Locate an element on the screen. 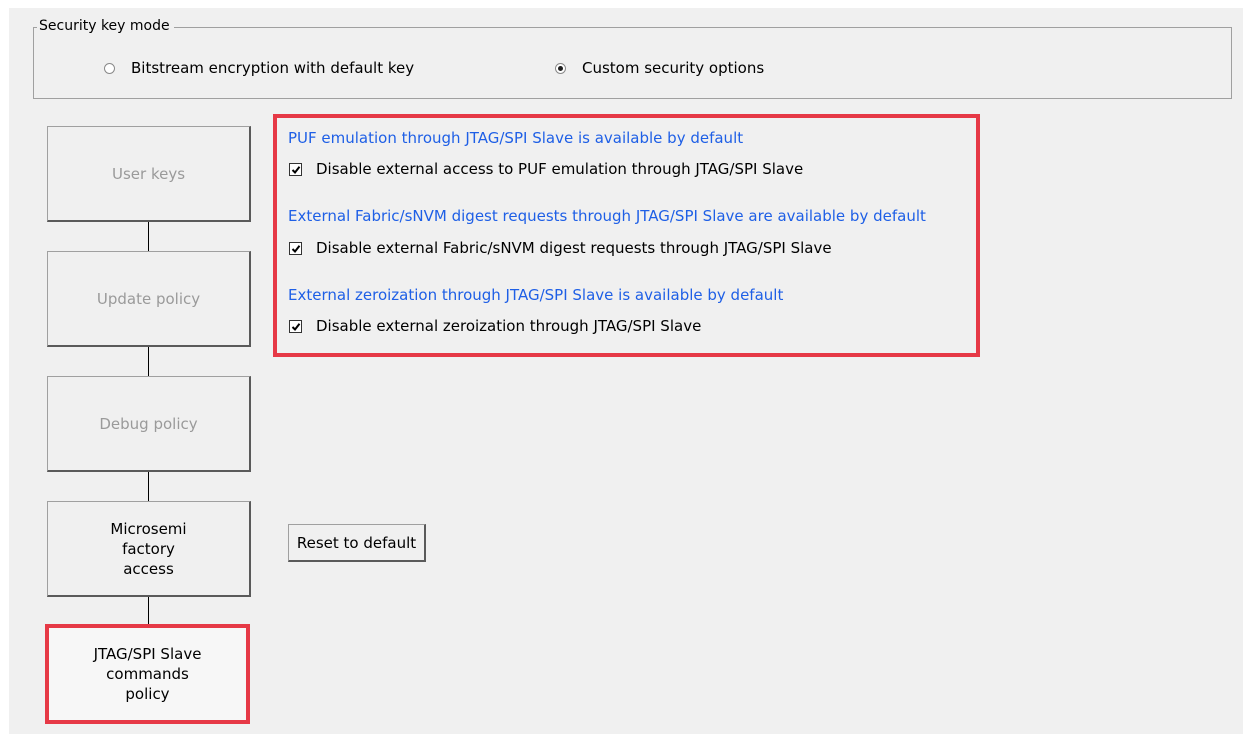  step-label-update-policy: Update policy is located at coordinates (148, 298).